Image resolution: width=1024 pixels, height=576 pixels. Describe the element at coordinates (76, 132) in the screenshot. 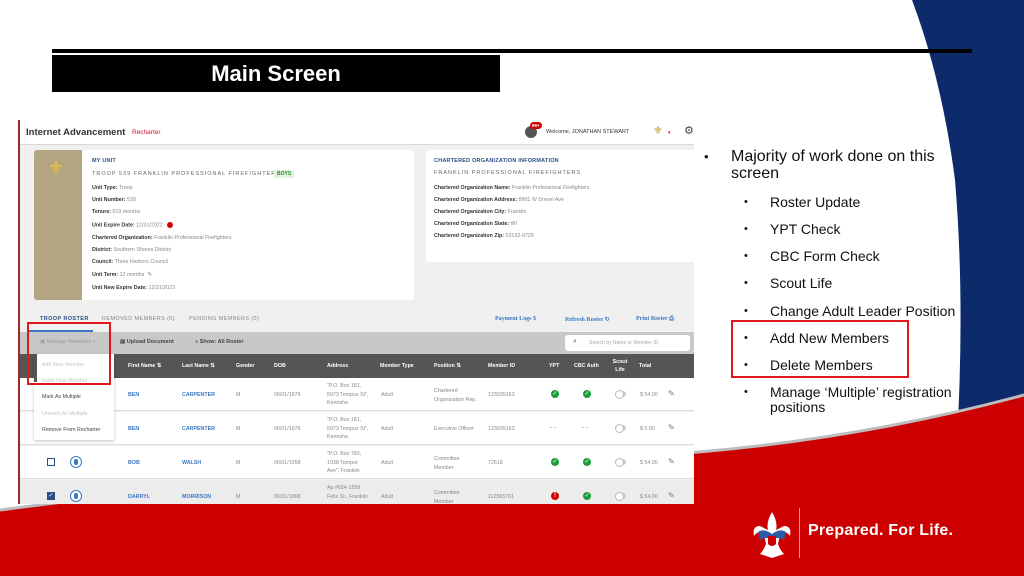

I see `app-title: Internet Advancement` at that location.